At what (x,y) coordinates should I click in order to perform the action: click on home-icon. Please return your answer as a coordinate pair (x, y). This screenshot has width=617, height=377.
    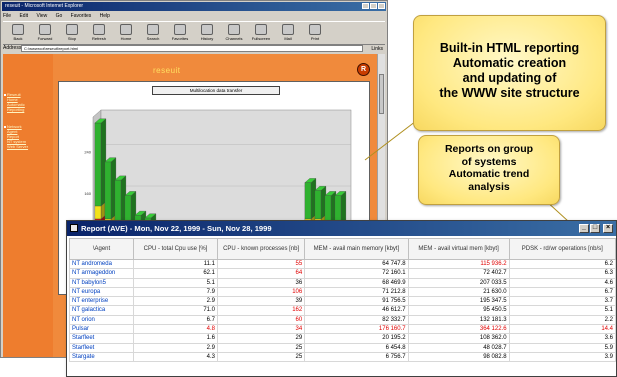
    Looking at the image, I should click on (126, 29).